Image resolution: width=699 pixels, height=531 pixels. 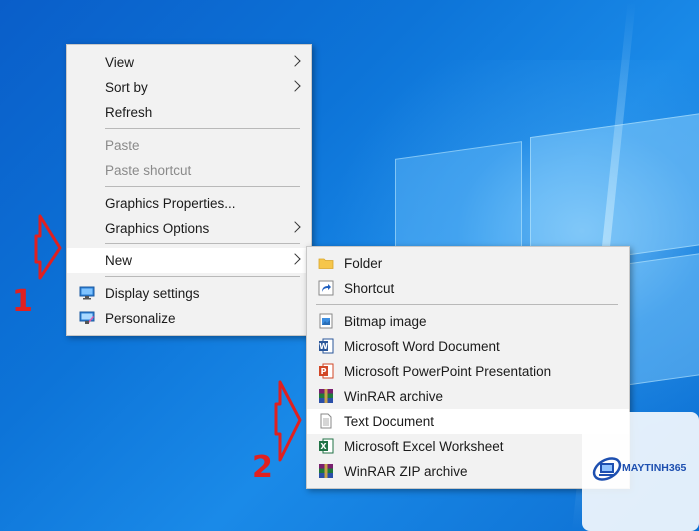 I want to click on menu-item-new: New, so click(x=189, y=260).